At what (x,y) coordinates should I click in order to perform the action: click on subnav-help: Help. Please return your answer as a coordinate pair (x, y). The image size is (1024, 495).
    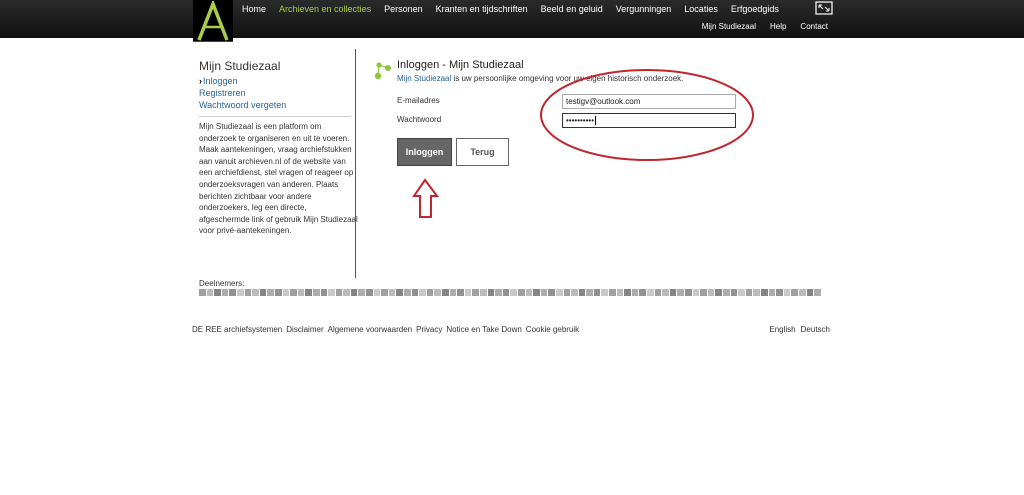
    Looking at the image, I should click on (778, 26).